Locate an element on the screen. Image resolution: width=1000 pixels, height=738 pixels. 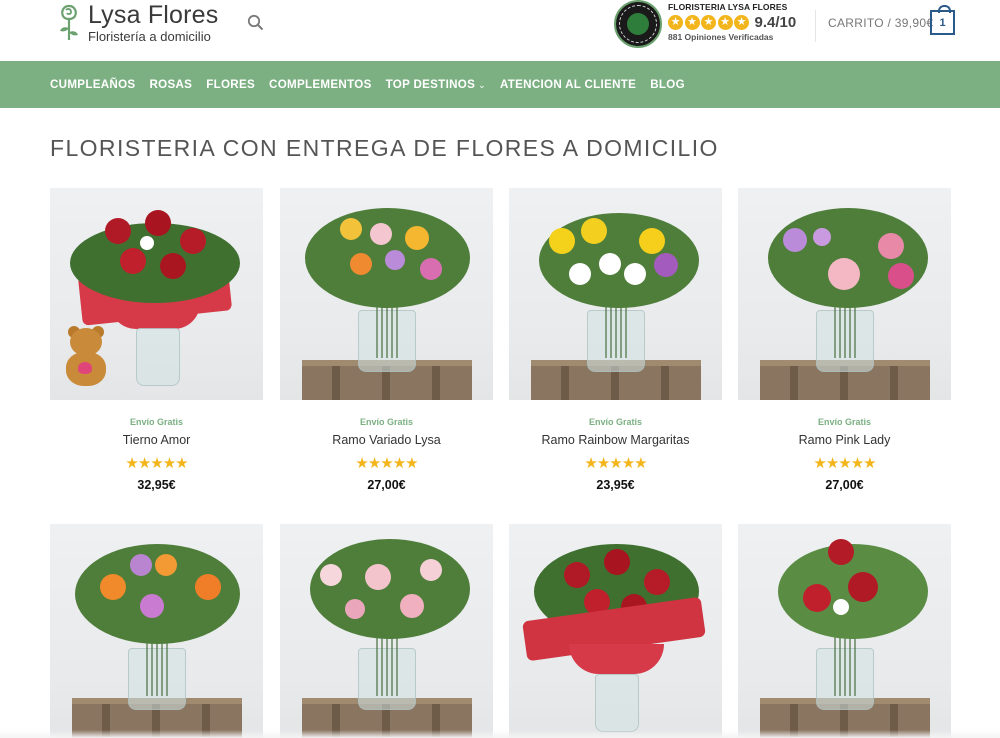
reviews-title: FLORISTERIA LYSA FLORES is located at coordinates (728, 7).